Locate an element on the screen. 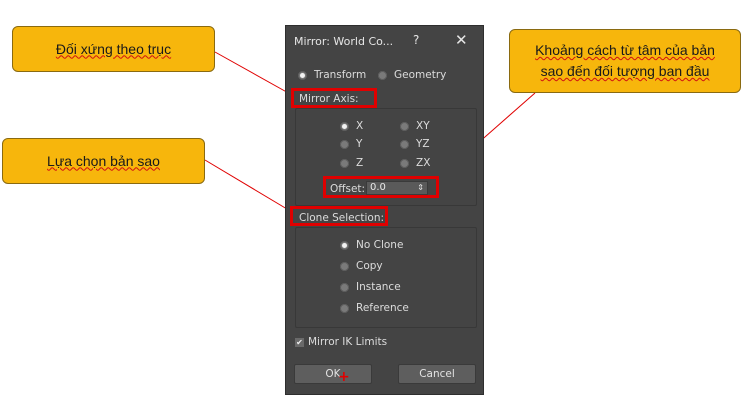  radio-axis-zx: ZX is located at coordinates (415, 163).